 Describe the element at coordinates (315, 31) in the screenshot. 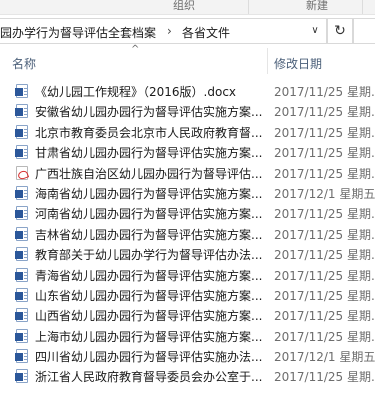

I see `chevron-down-icon: ∨` at that location.